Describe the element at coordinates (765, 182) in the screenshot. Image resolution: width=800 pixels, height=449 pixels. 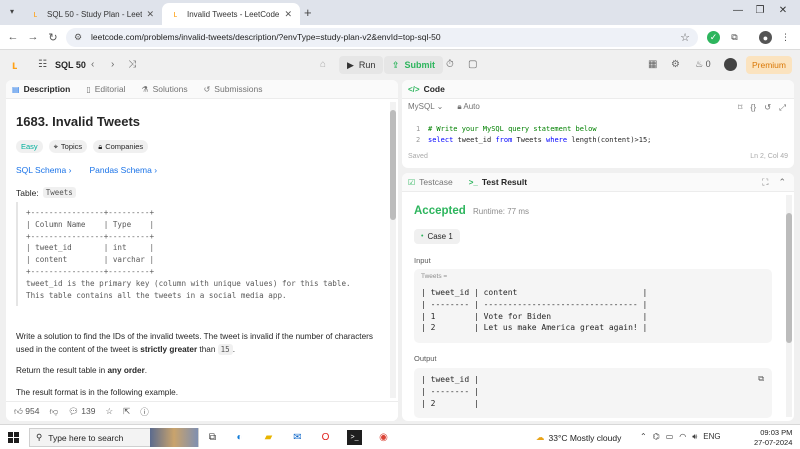
I see `expand-icon: ⛶` at that location.